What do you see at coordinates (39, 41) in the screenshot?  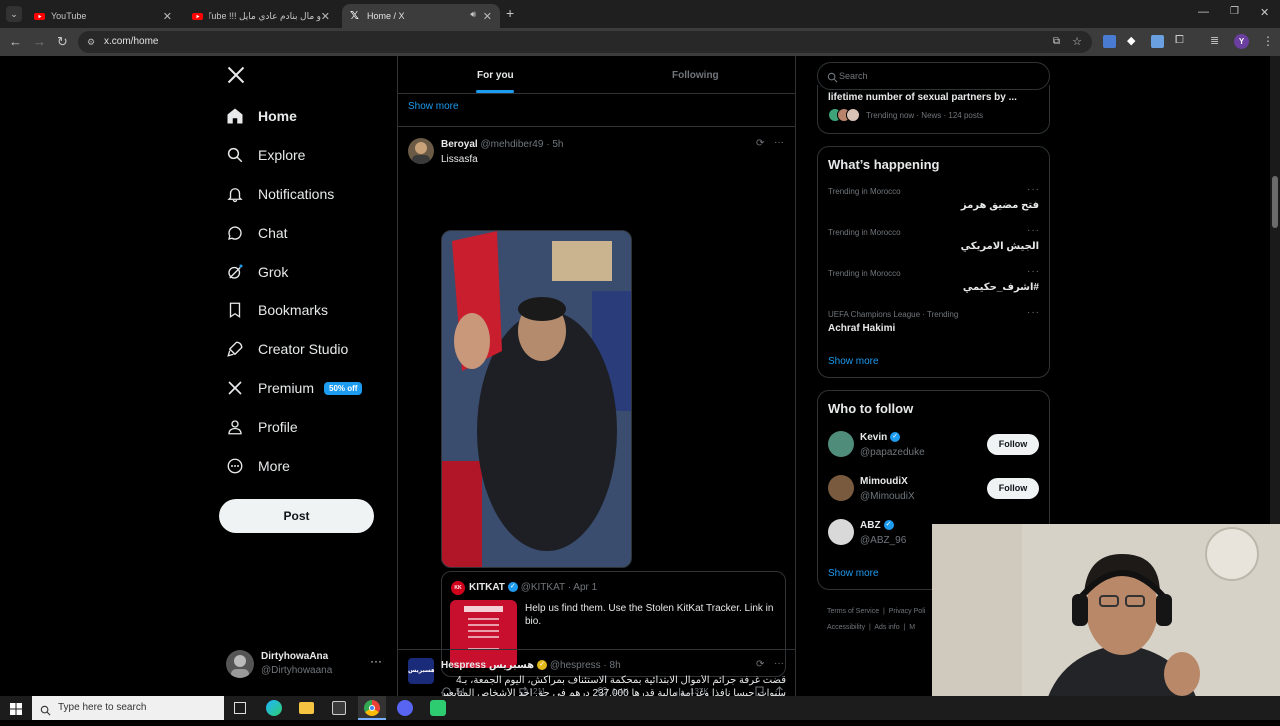 I see `forward-arrow-icon: →` at bounding box center [39, 41].